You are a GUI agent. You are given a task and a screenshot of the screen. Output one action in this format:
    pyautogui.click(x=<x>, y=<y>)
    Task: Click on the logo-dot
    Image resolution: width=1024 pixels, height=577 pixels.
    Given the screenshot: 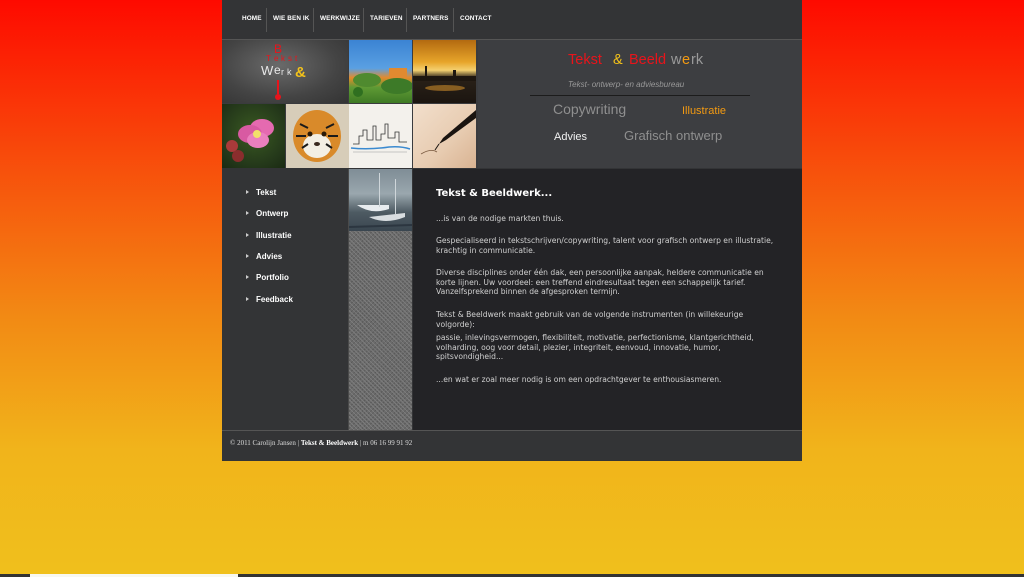 What is the action you would take?
    pyautogui.click(x=278, y=97)
    